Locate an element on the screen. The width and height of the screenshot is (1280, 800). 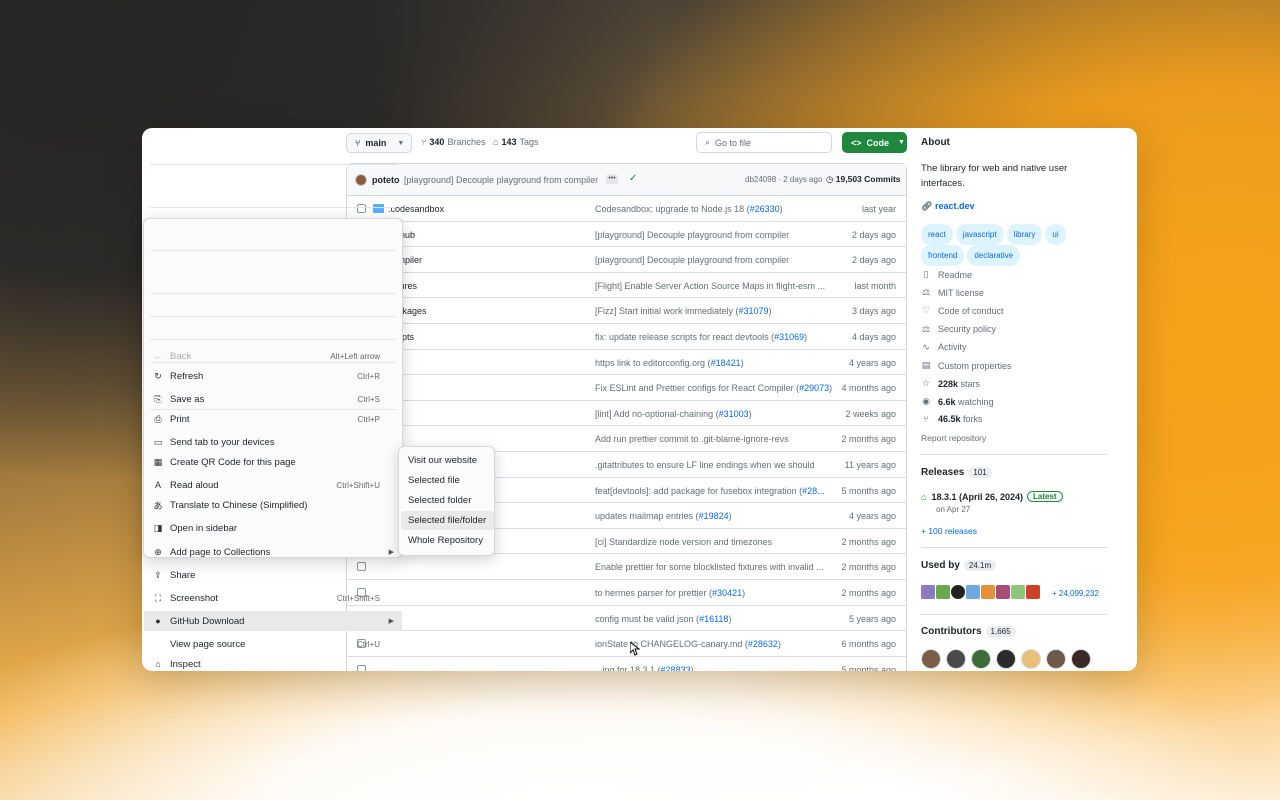
commit-message: ionState to CHANGELOG-canary.md (#28632) is located at coordinates (688, 644).